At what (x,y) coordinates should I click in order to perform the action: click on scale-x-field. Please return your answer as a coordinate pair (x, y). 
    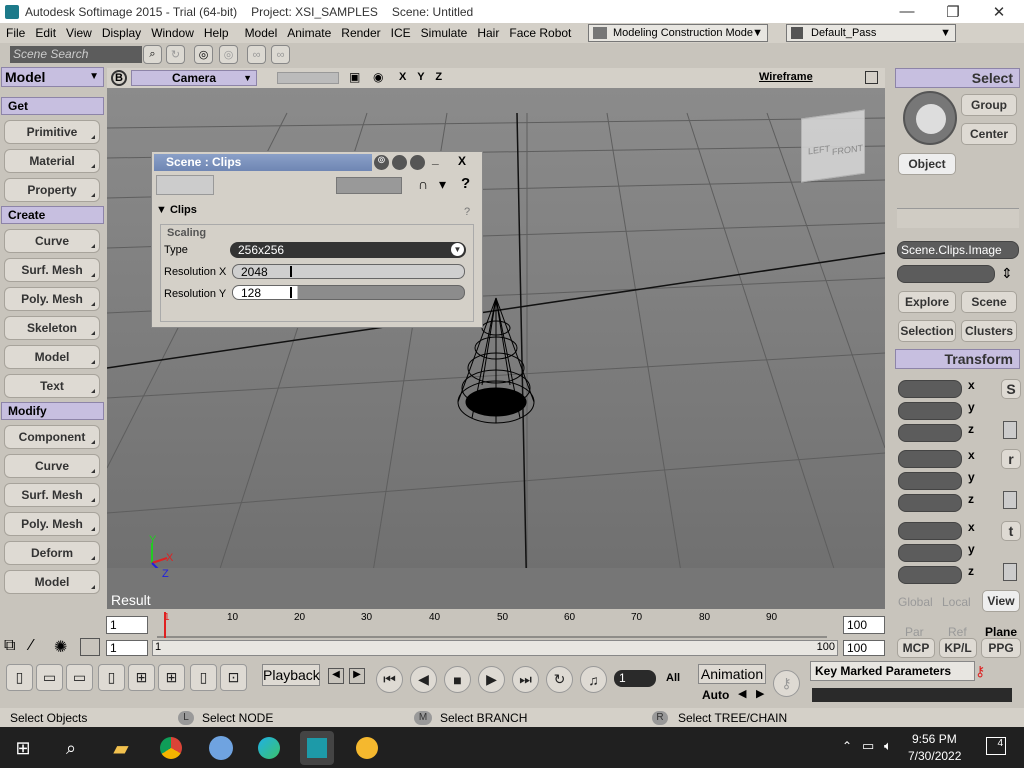
    Looking at the image, I should click on (930, 389).